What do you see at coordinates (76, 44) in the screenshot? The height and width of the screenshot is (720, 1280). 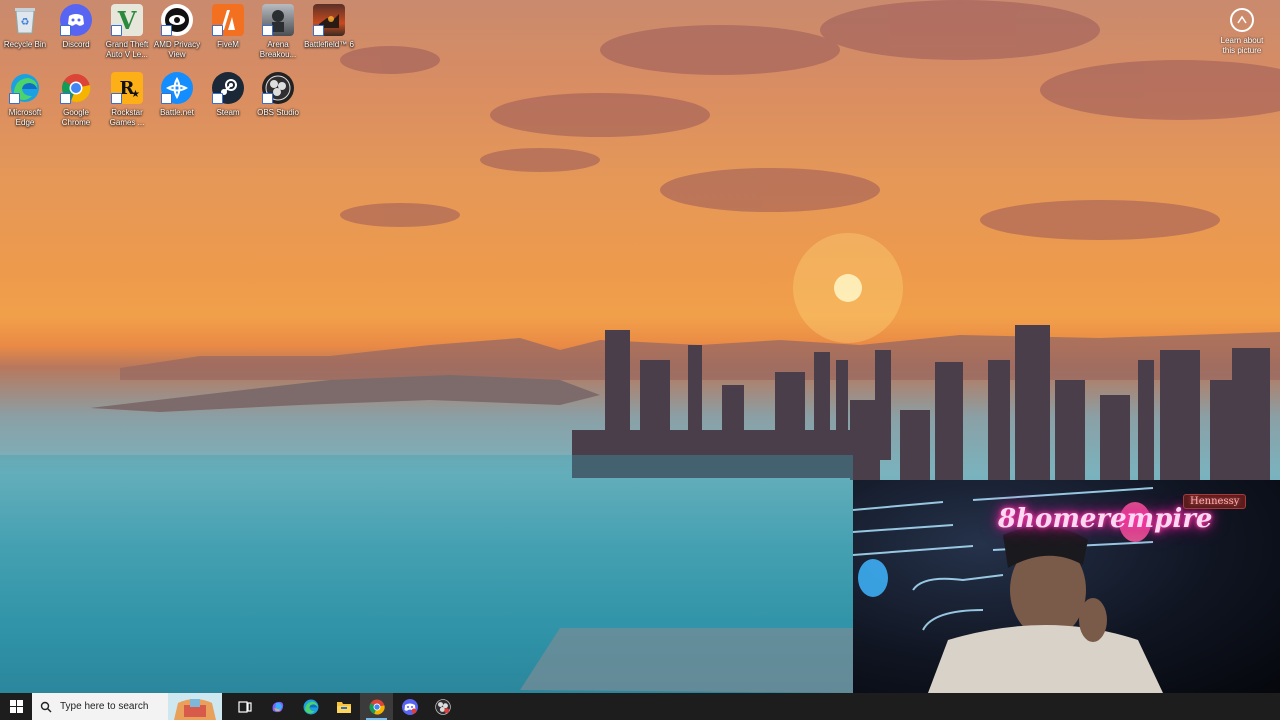 I see `desktop-icon-label: Discord` at bounding box center [76, 44].